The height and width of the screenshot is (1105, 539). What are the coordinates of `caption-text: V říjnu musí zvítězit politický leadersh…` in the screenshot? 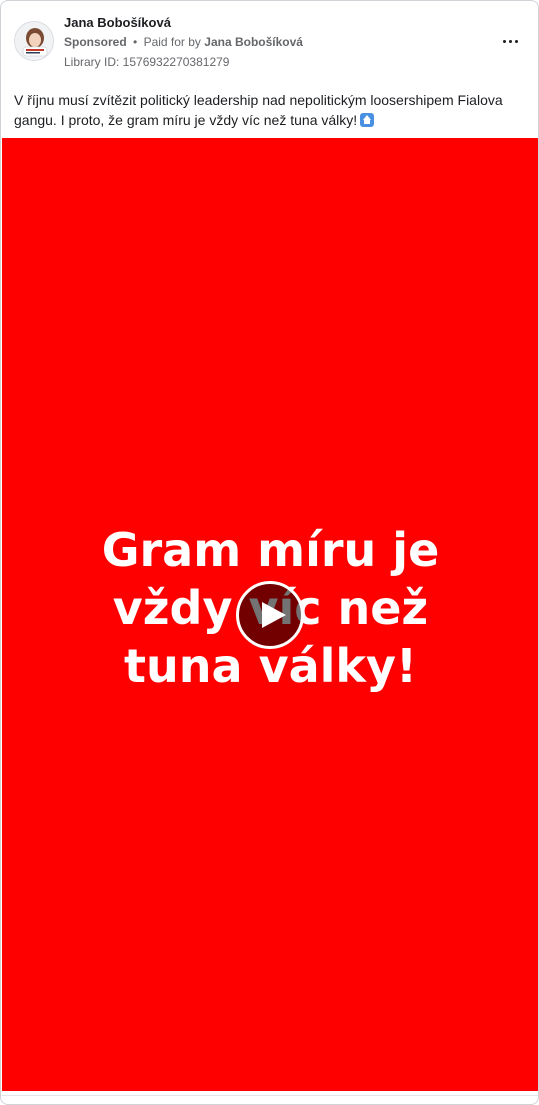 It's located at (258, 110).